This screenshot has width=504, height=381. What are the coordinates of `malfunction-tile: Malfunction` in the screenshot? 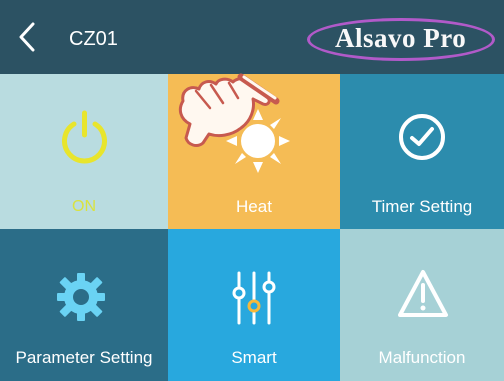 It's located at (422, 305).